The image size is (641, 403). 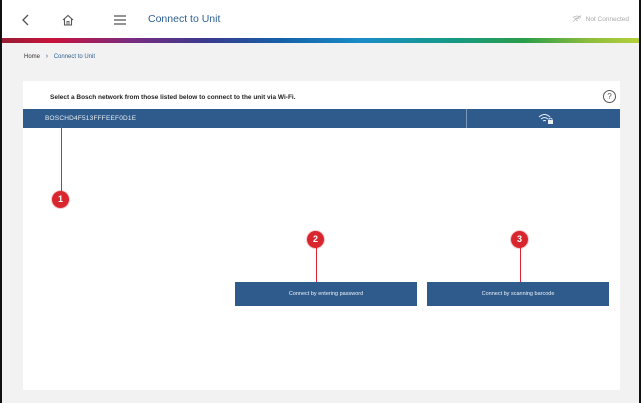 I want to click on top-bar: Connect to Unit Not Connected, so click(x=320, y=19).